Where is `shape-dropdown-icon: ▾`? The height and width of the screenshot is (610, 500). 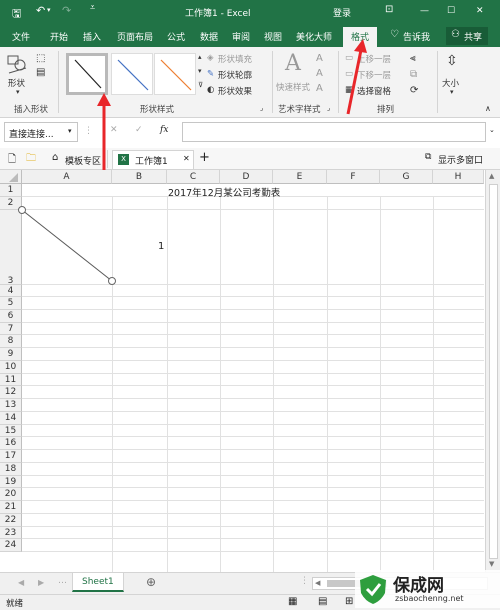 shape-dropdown-icon: ▾ is located at coordinates (18, 92).